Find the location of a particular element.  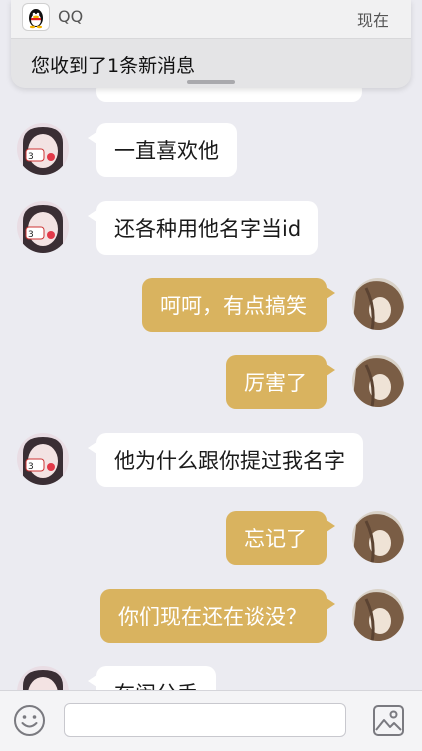

message-bubble-outgoing: 厉害了 is located at coordinates (280, 382).